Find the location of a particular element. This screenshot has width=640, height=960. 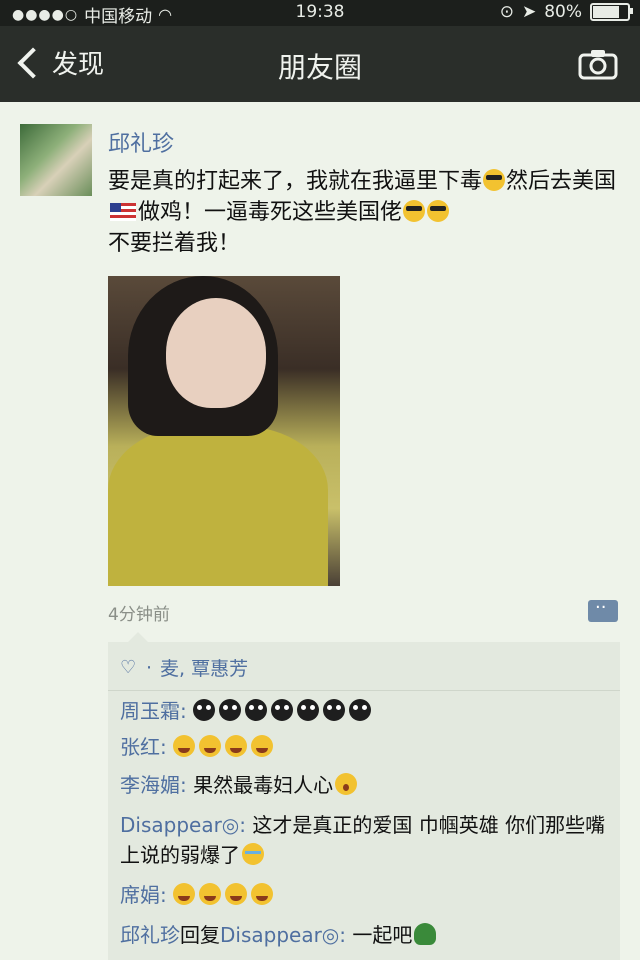

status-right: ⊙ ➤ 80% is located at coordinates (566, 12).